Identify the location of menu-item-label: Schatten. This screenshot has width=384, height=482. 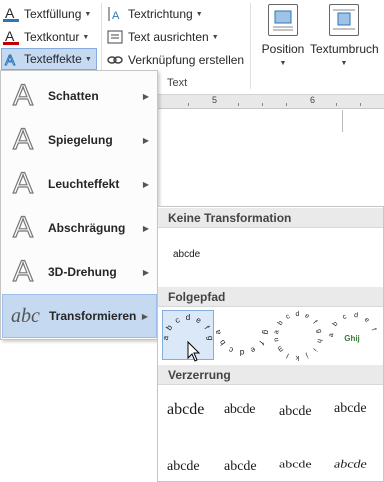
(73, 96).